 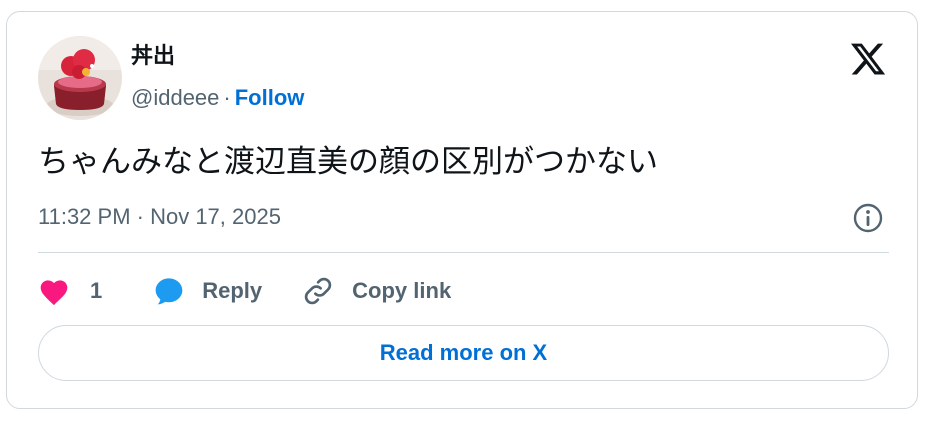 What do you see at coordinates (318, 291) in the screenshot?
I see `link-icon` at bounding box center [318, 291].